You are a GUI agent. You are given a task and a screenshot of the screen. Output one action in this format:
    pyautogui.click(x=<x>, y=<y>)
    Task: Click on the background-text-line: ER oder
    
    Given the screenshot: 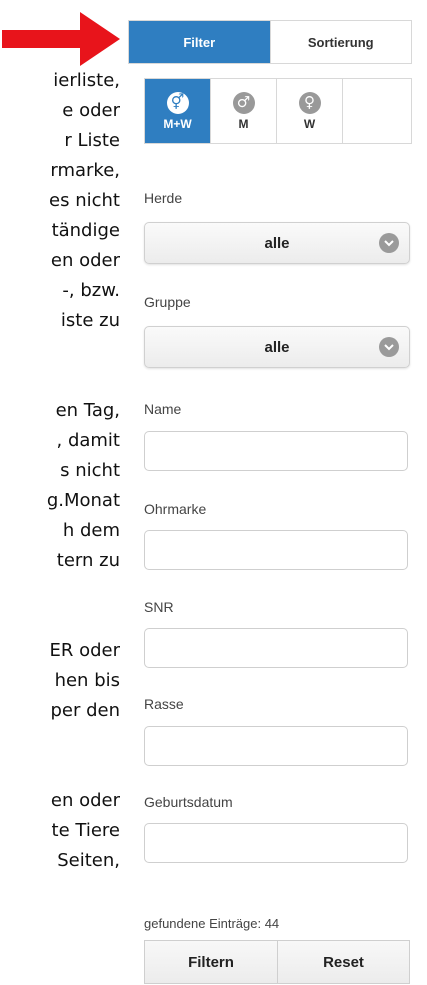 What is the action you would take?
    pyautogui.click(x=84, y=650)
    